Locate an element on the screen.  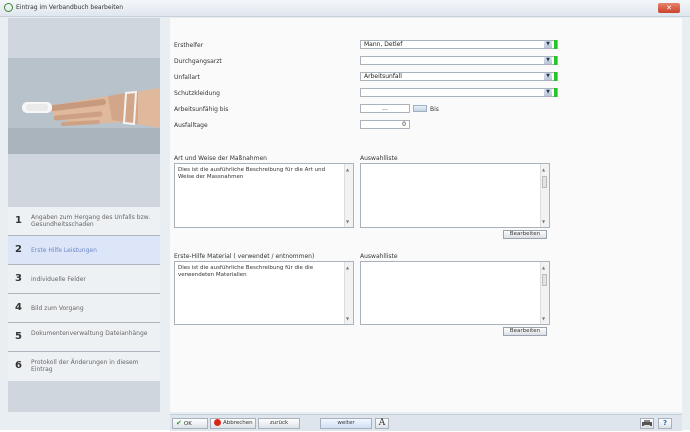
ersthelfer-select: Mann, Detlef ▼ is located at coordinates (459, 44).